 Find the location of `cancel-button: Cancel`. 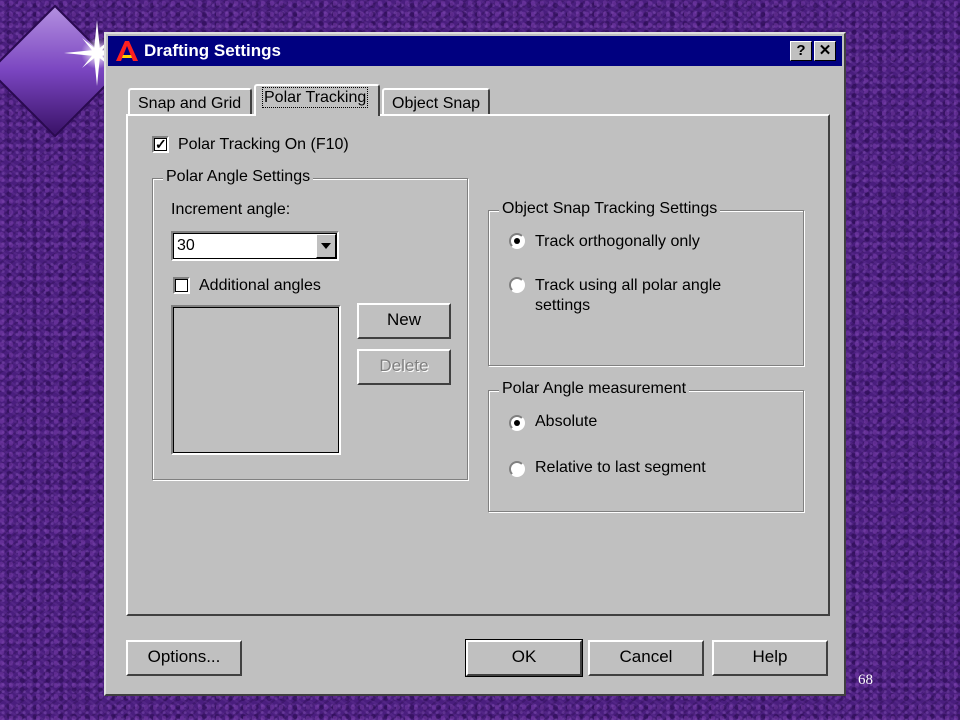

cancel-button: Cancel is located at coordinates (646, 658).